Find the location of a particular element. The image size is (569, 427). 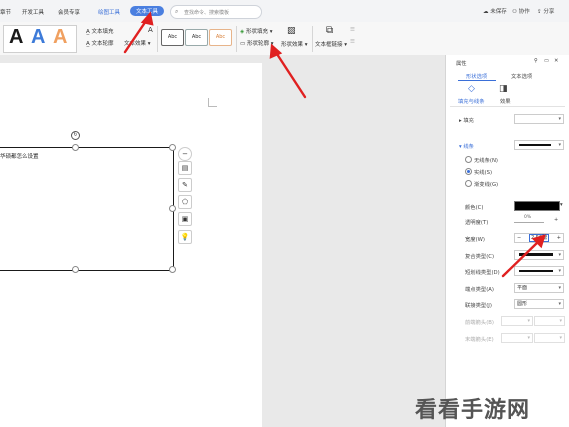

panel-close-icon: ✕ is located at coordinates (556, 61).